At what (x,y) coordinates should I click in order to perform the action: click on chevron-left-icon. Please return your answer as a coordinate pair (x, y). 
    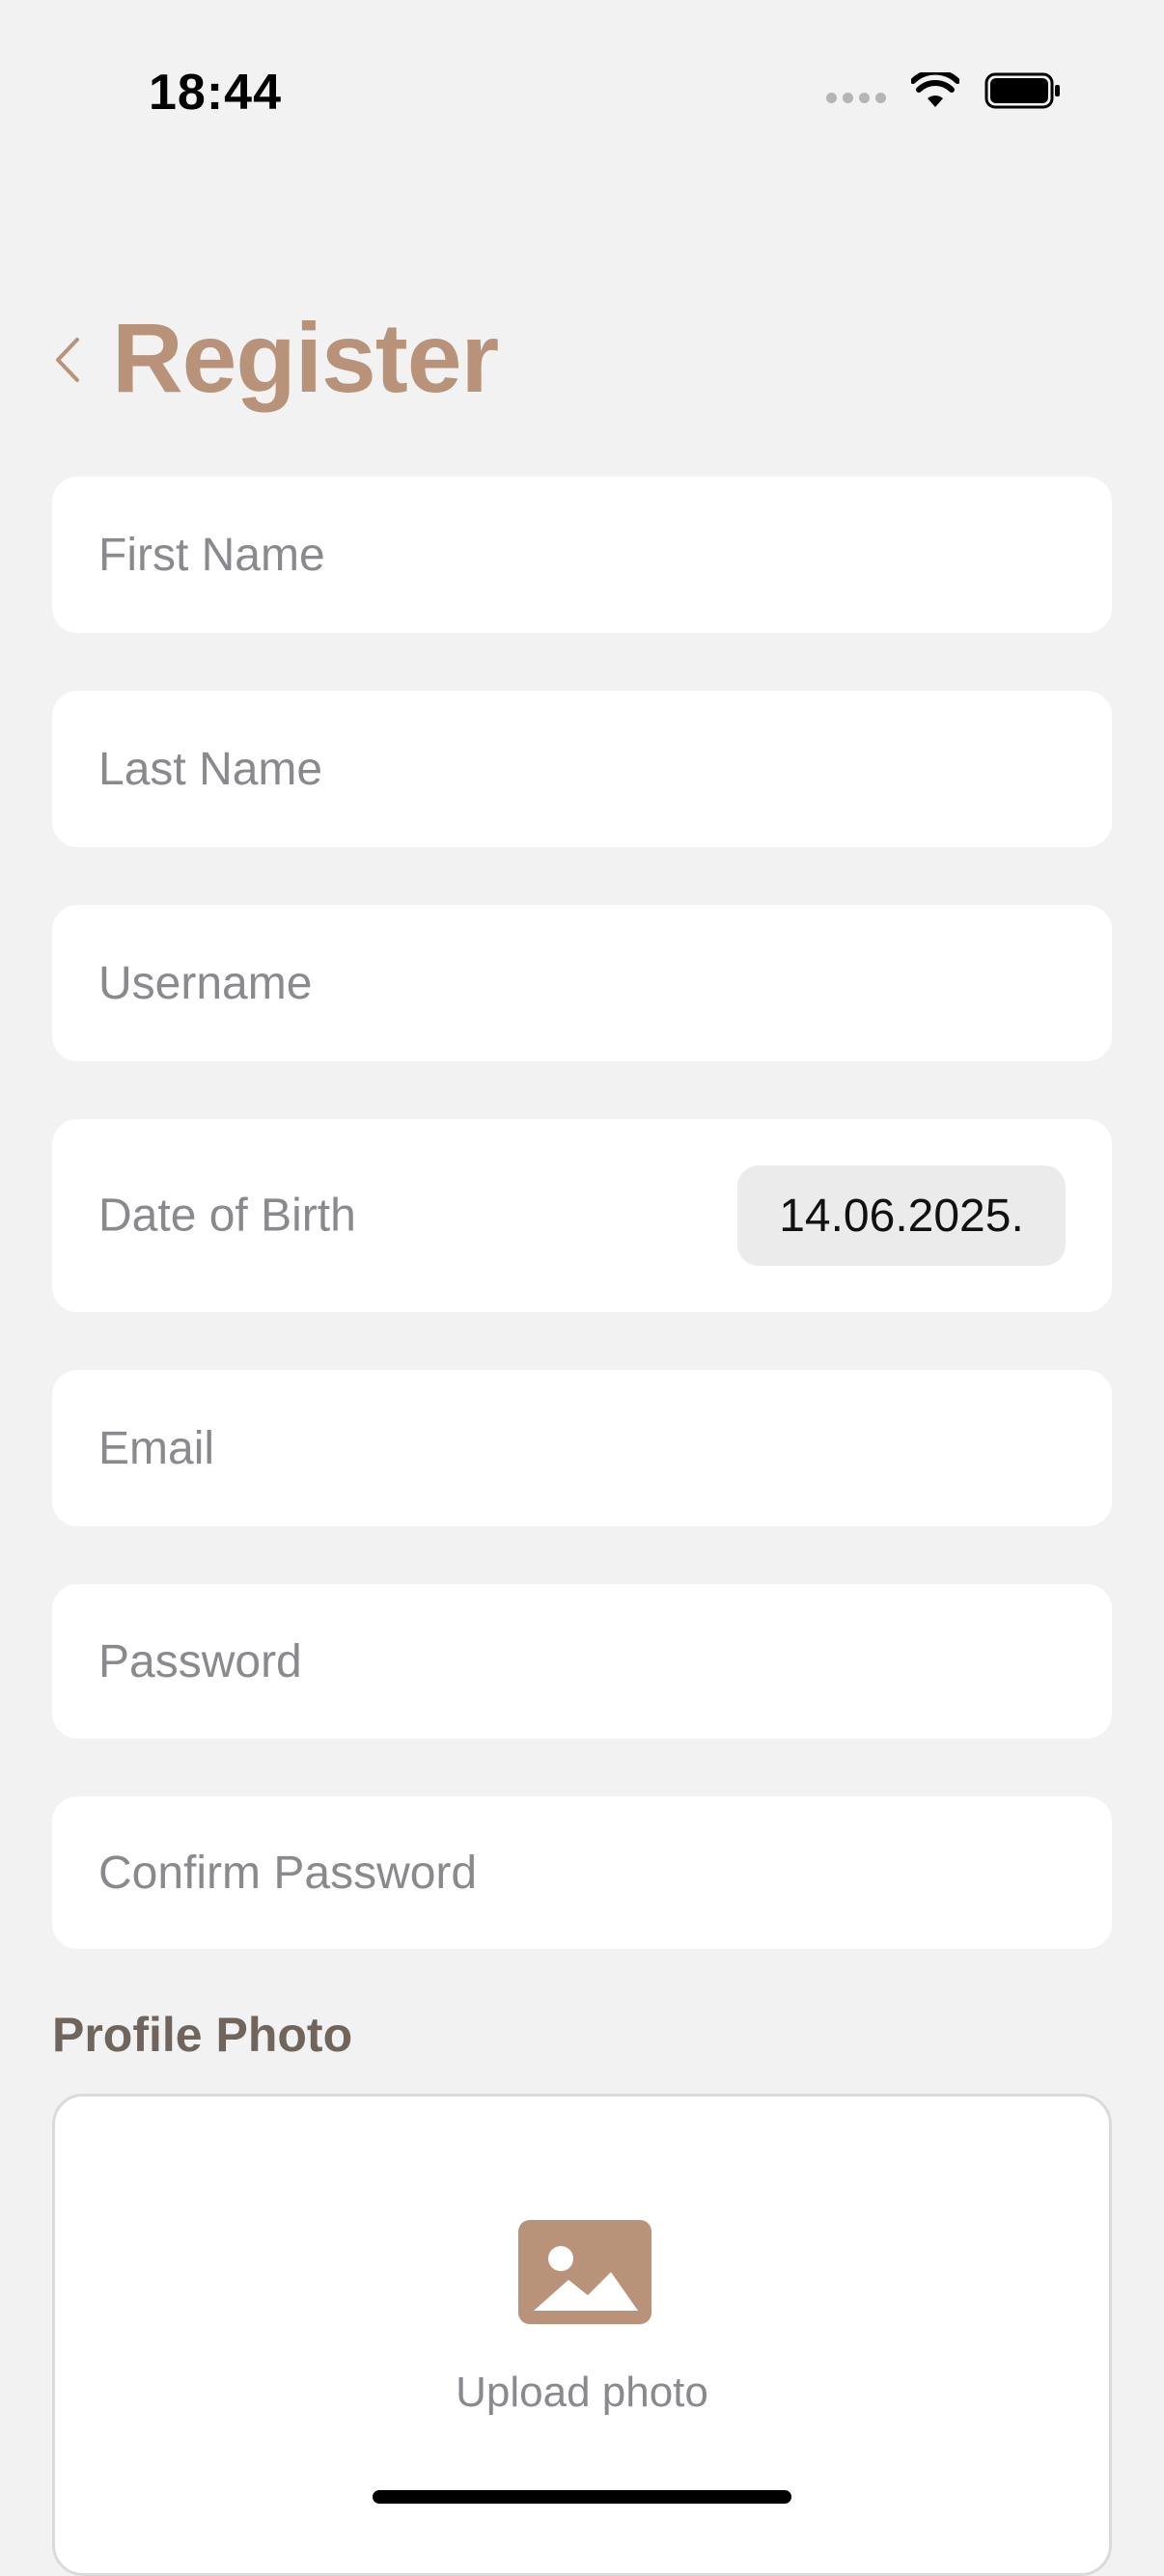
    Looking at the image, I should click on (68, 360).